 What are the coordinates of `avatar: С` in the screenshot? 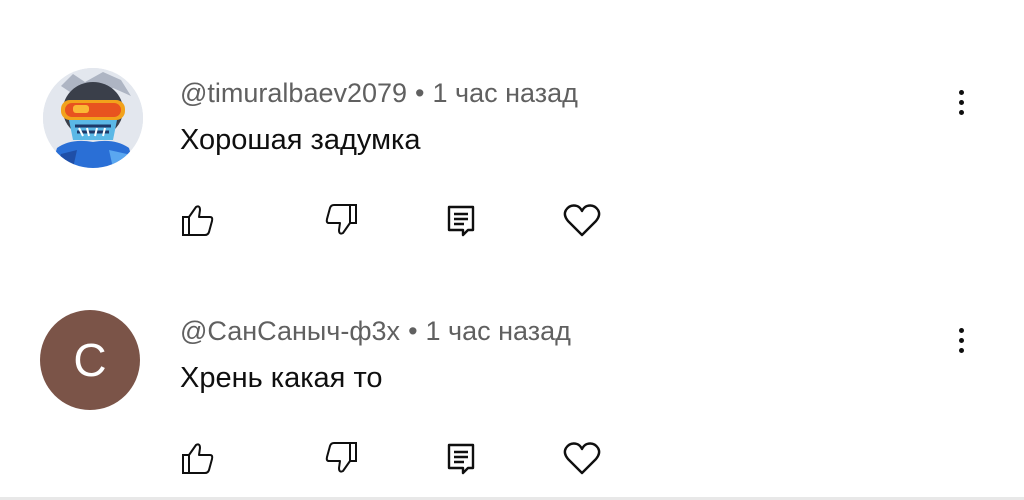 It's located at (90, 360).